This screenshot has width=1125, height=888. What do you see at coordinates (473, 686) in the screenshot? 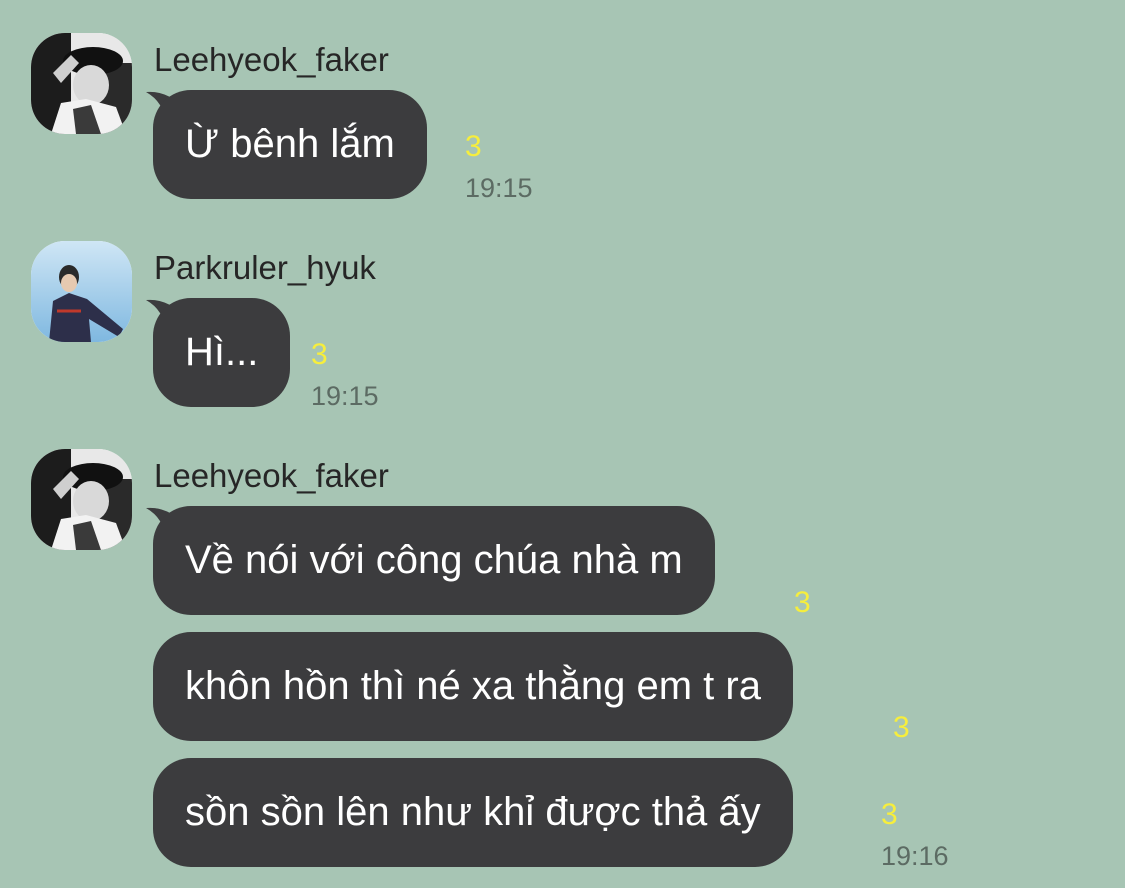
I see `message-bubble: khôn hồn thì né xa thằng em t ra` at bounding box center [473, 686].